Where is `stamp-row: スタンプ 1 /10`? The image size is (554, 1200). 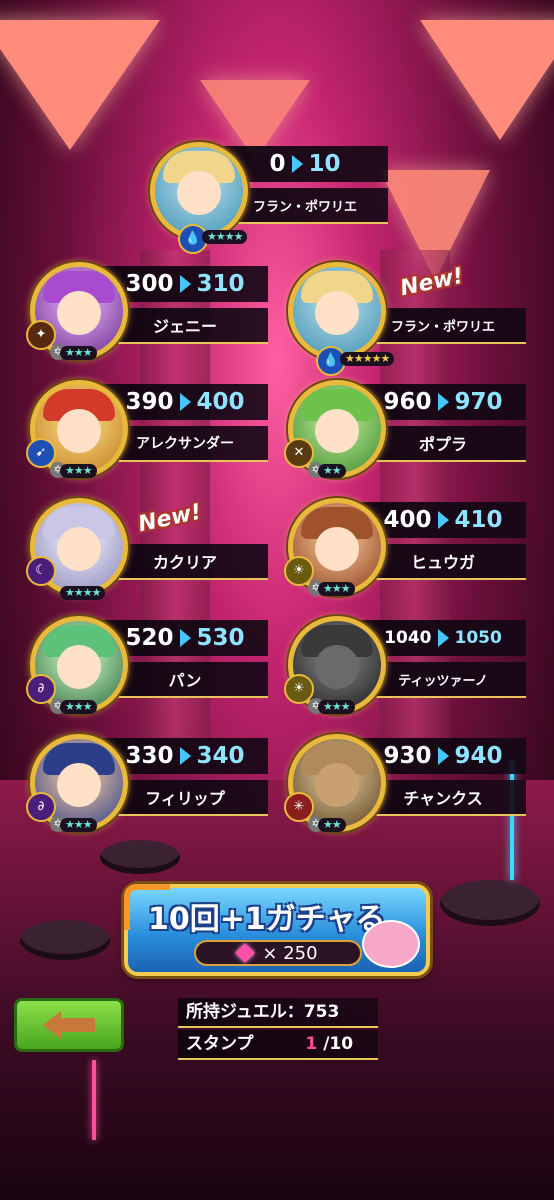 stamp-row: スタンプ 1 /10 is located at coordinates (278, 1045).